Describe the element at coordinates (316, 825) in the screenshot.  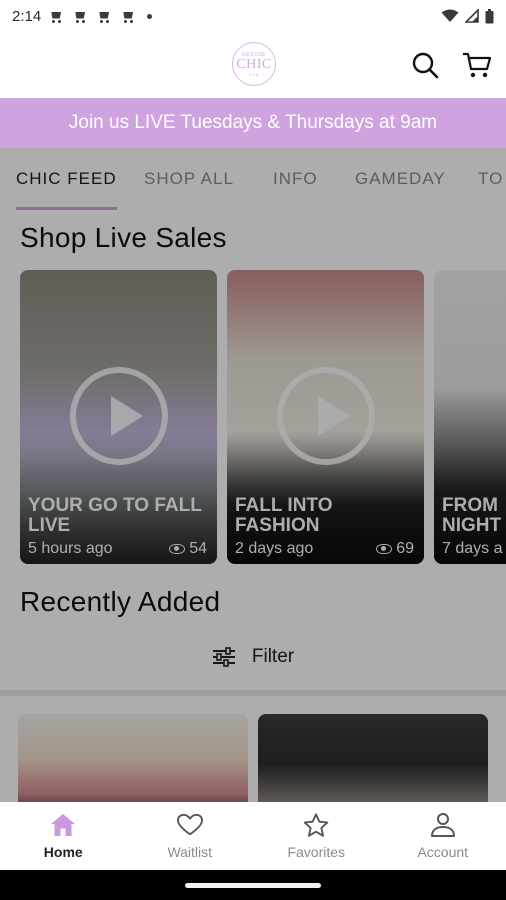
I see `star-icon` at that location.